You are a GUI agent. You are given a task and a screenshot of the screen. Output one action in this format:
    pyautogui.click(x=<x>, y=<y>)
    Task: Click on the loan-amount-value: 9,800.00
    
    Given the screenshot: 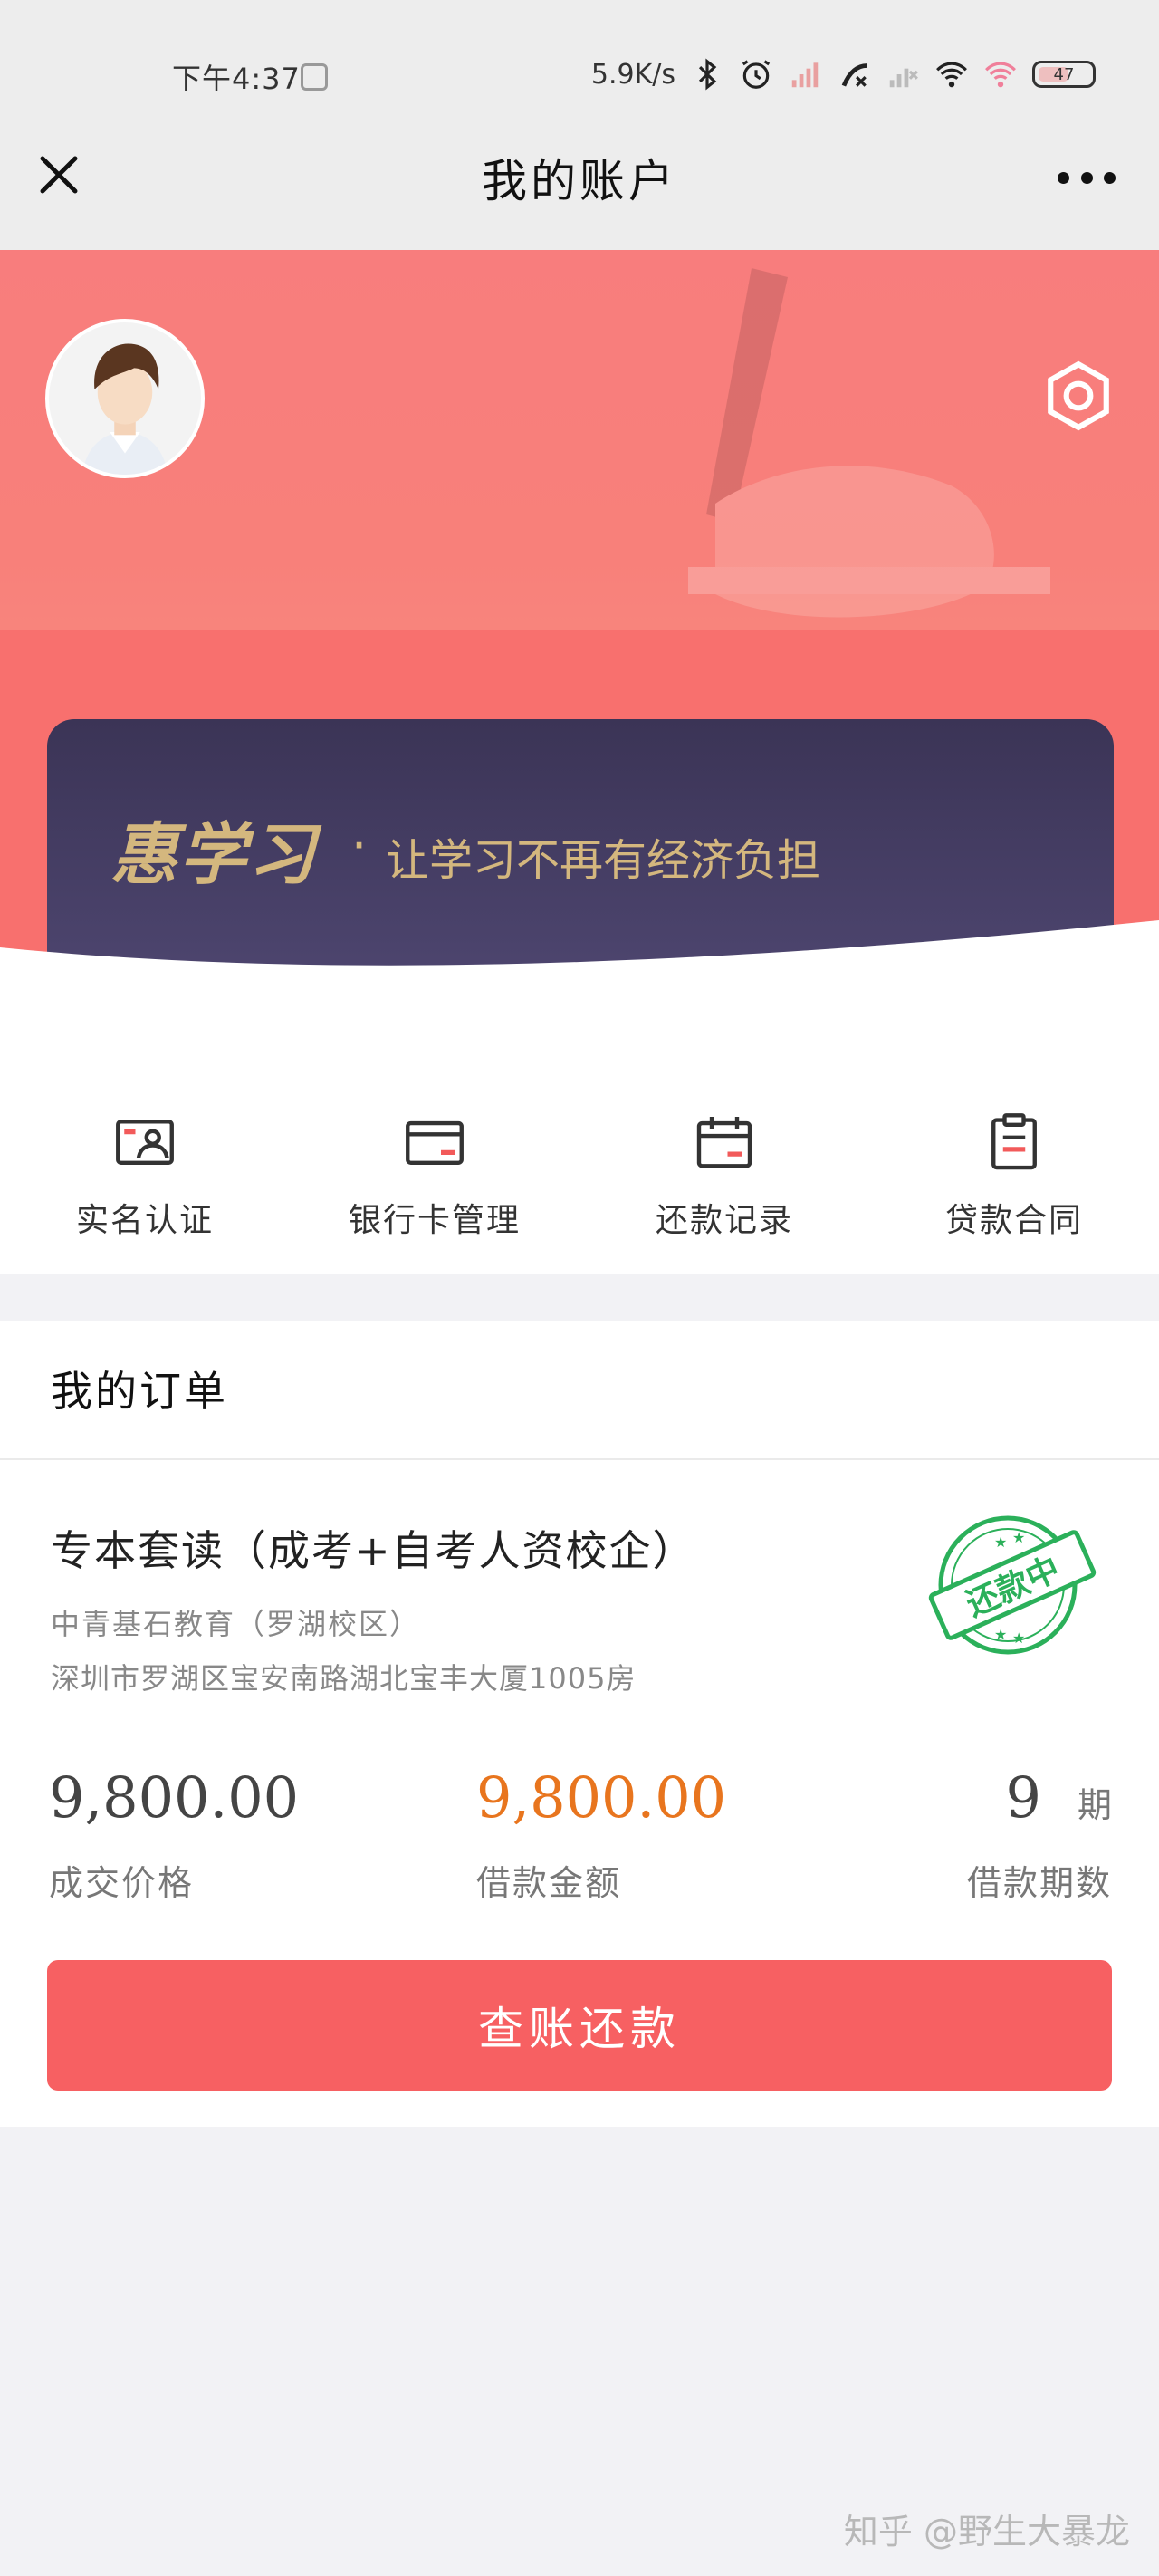 What is the action you would take?
    pyautogui.click(x=602, y=1797)
    